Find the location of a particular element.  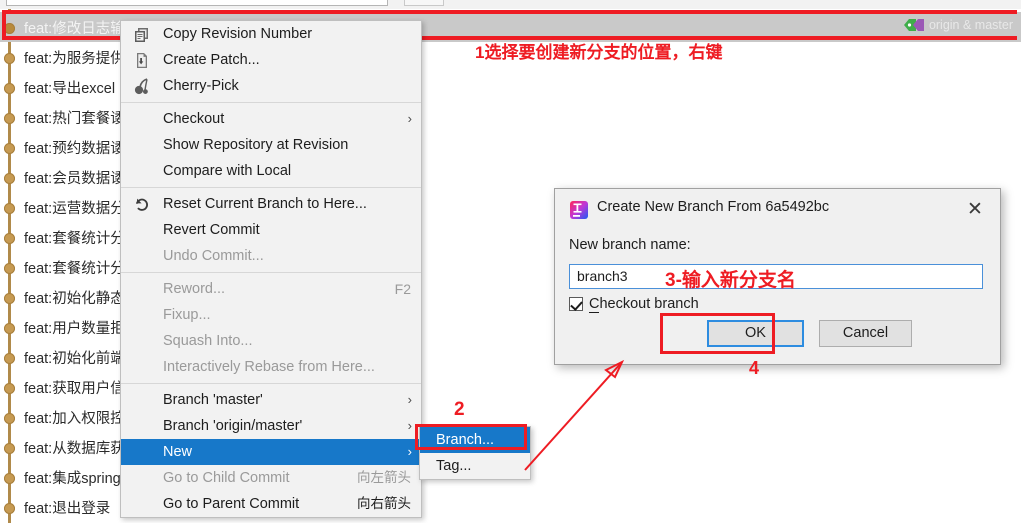

copy-icon is located at coordinates (141, 34).